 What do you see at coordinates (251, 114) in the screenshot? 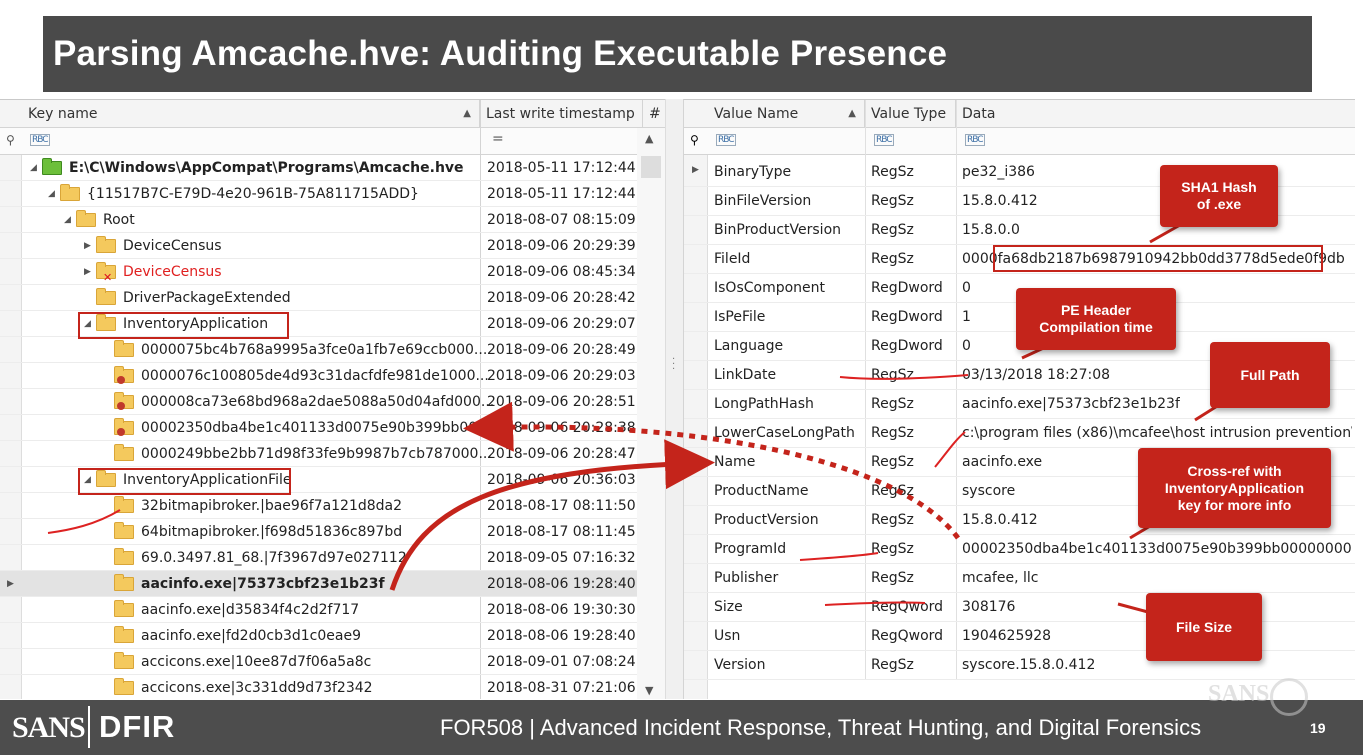
I see `column-header-key-name: Key name ▲` at bounding box center [251, 114].